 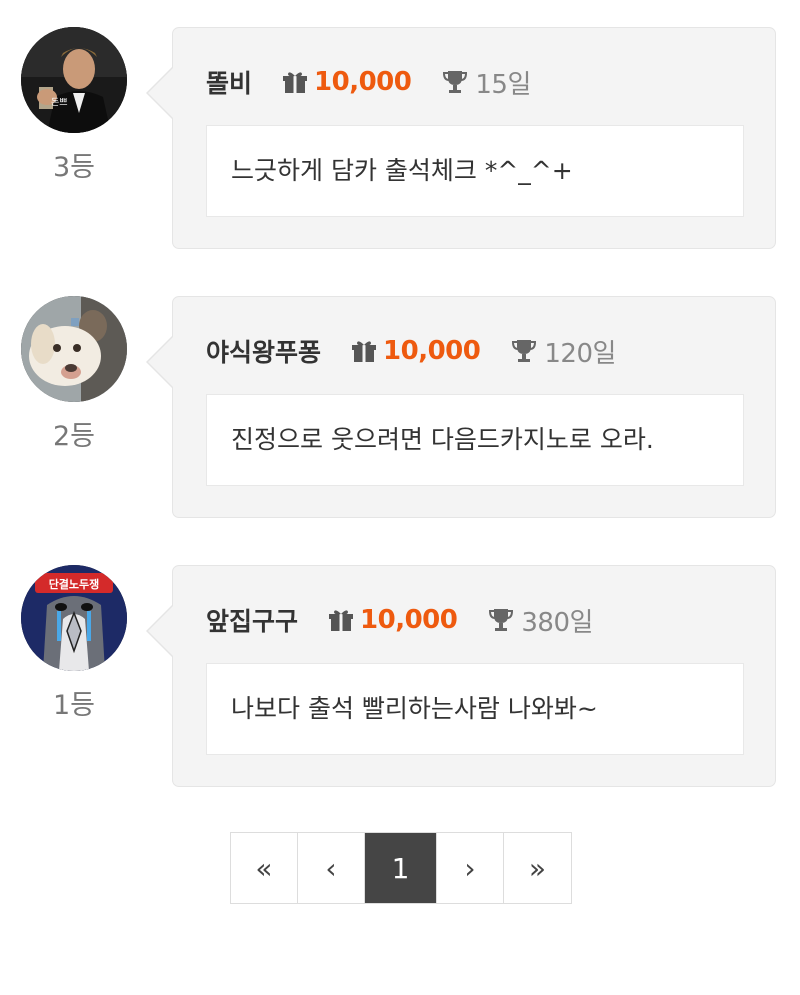 What do you see at coordinates (414, 708) in the screenshot?
I see `comment-text: 나보다 출석 빨리하는사람 나와봐~` at bounding box center [414, 708].